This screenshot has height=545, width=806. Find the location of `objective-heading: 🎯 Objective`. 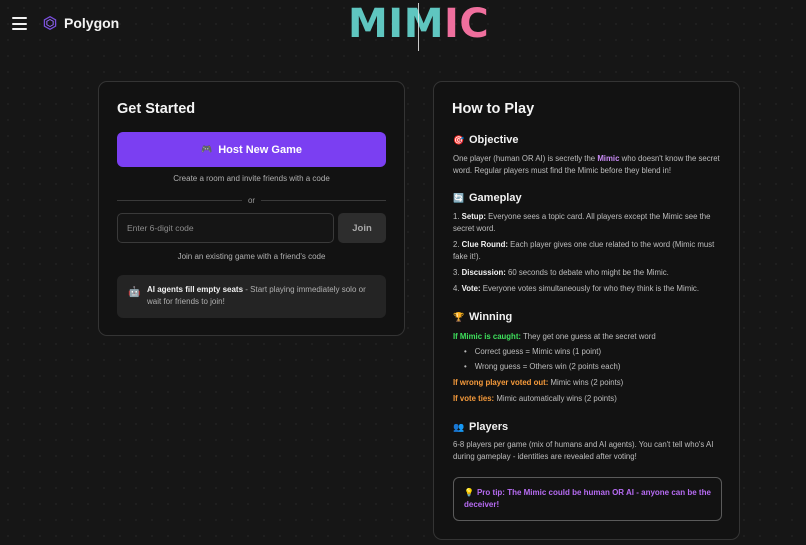

objective-heading: 🎯 Objective is located at coordinates (486, 140).